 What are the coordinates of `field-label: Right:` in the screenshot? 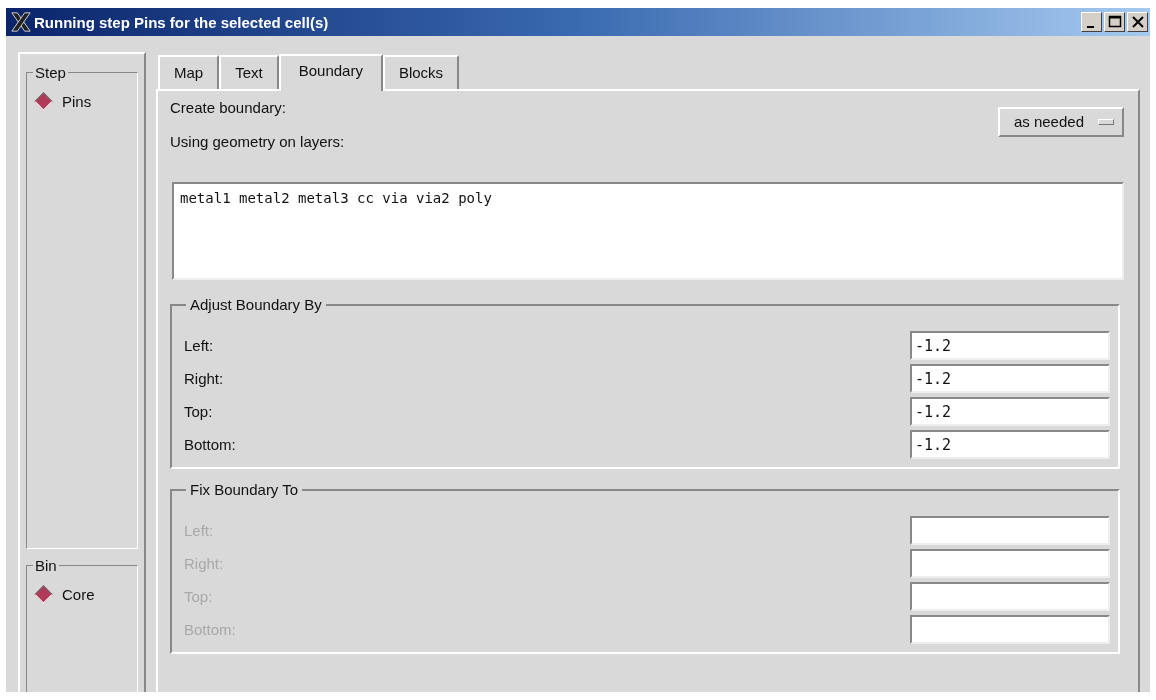 It's located at (204, 378).